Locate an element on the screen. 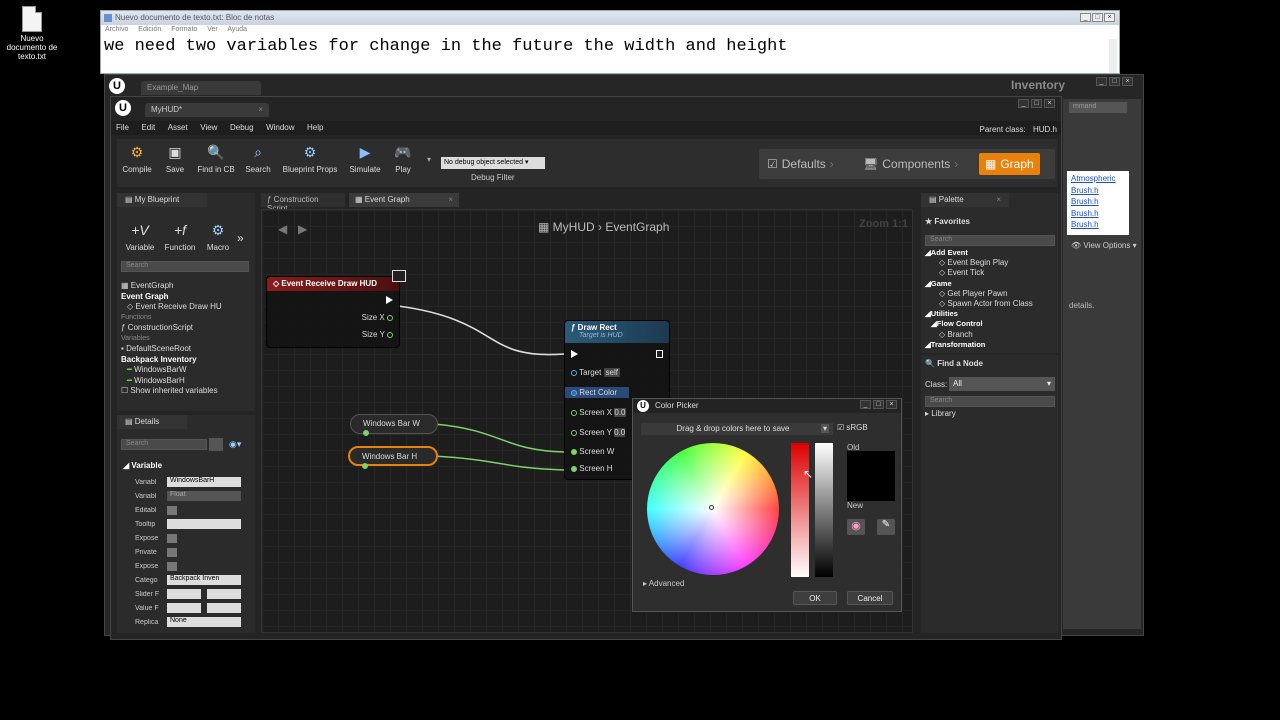  add-macro-button: ⚙ Macro is located at coordinates (218, 240).